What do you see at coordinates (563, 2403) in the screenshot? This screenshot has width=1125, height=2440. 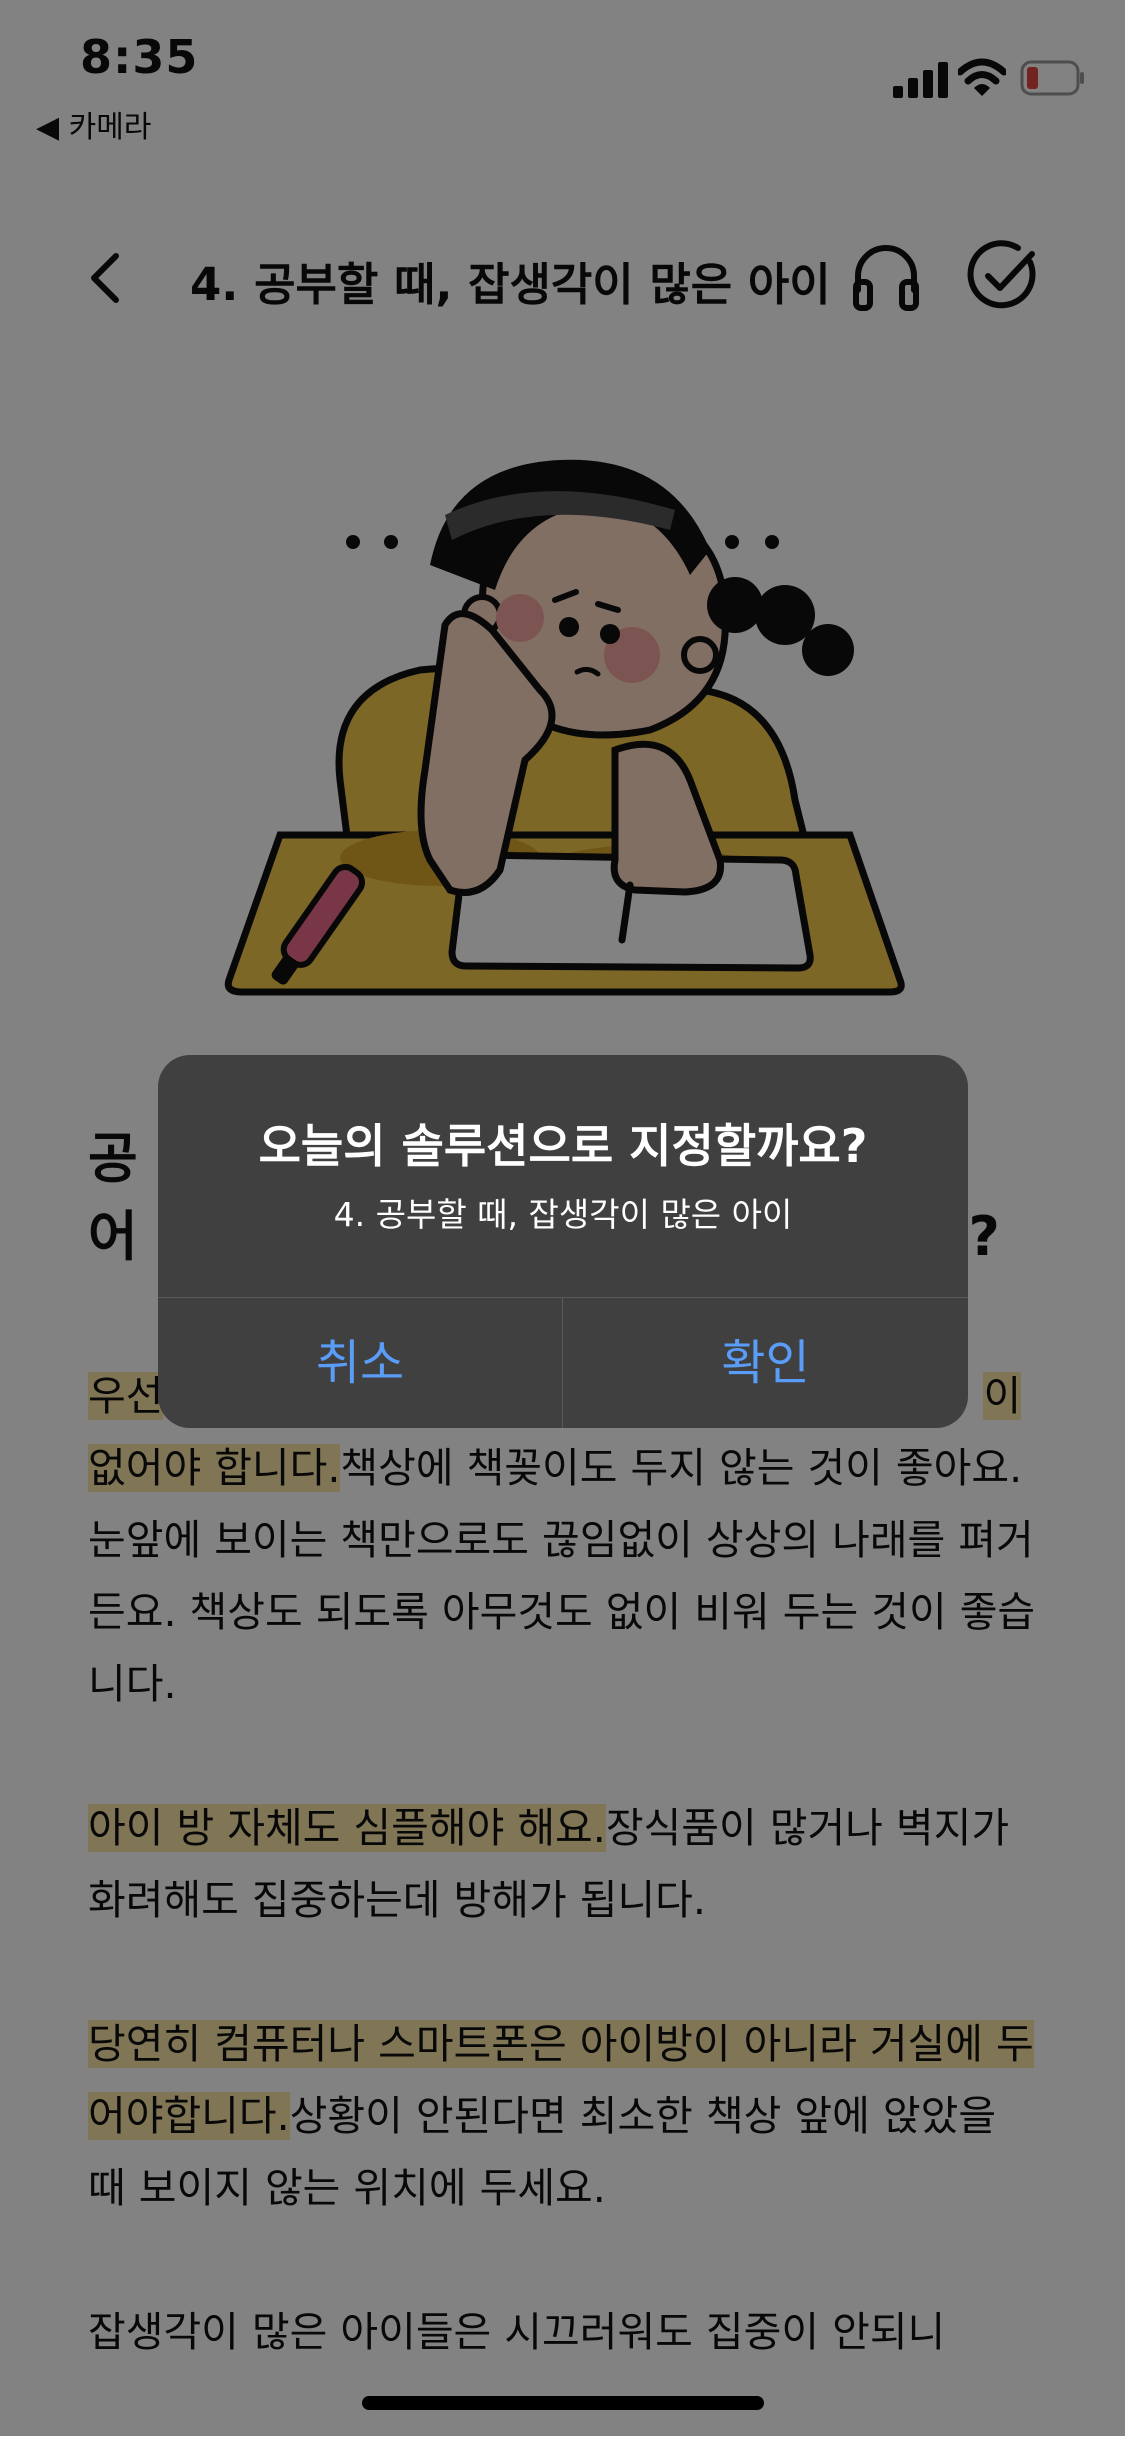 I see `home-indicator` at bounding box center [563, 2403].